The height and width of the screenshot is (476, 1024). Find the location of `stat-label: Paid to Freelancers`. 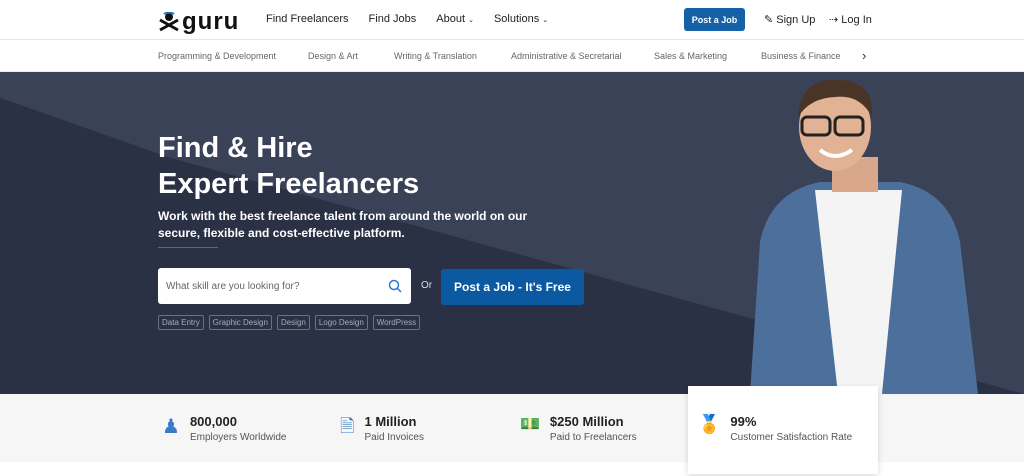

stat-label: Paid to Freelancers is located at coordinates (593, 437).